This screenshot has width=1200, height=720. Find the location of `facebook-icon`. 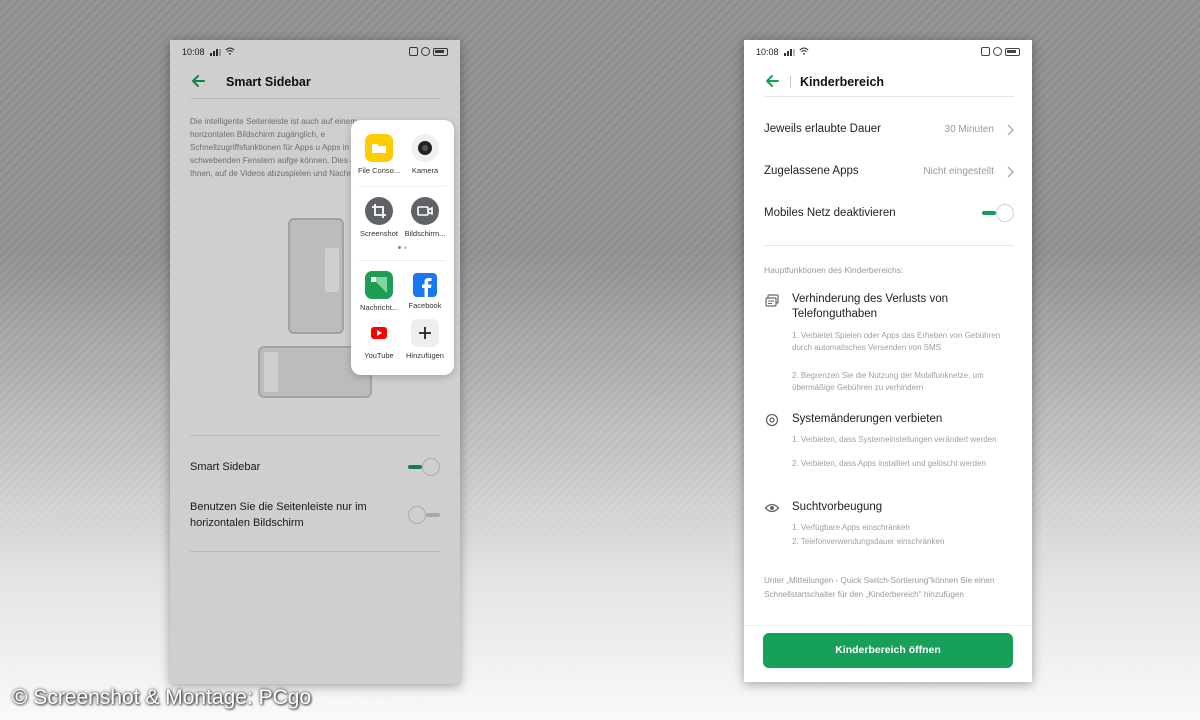

facebook-icon is located at coordinates (425, 285).